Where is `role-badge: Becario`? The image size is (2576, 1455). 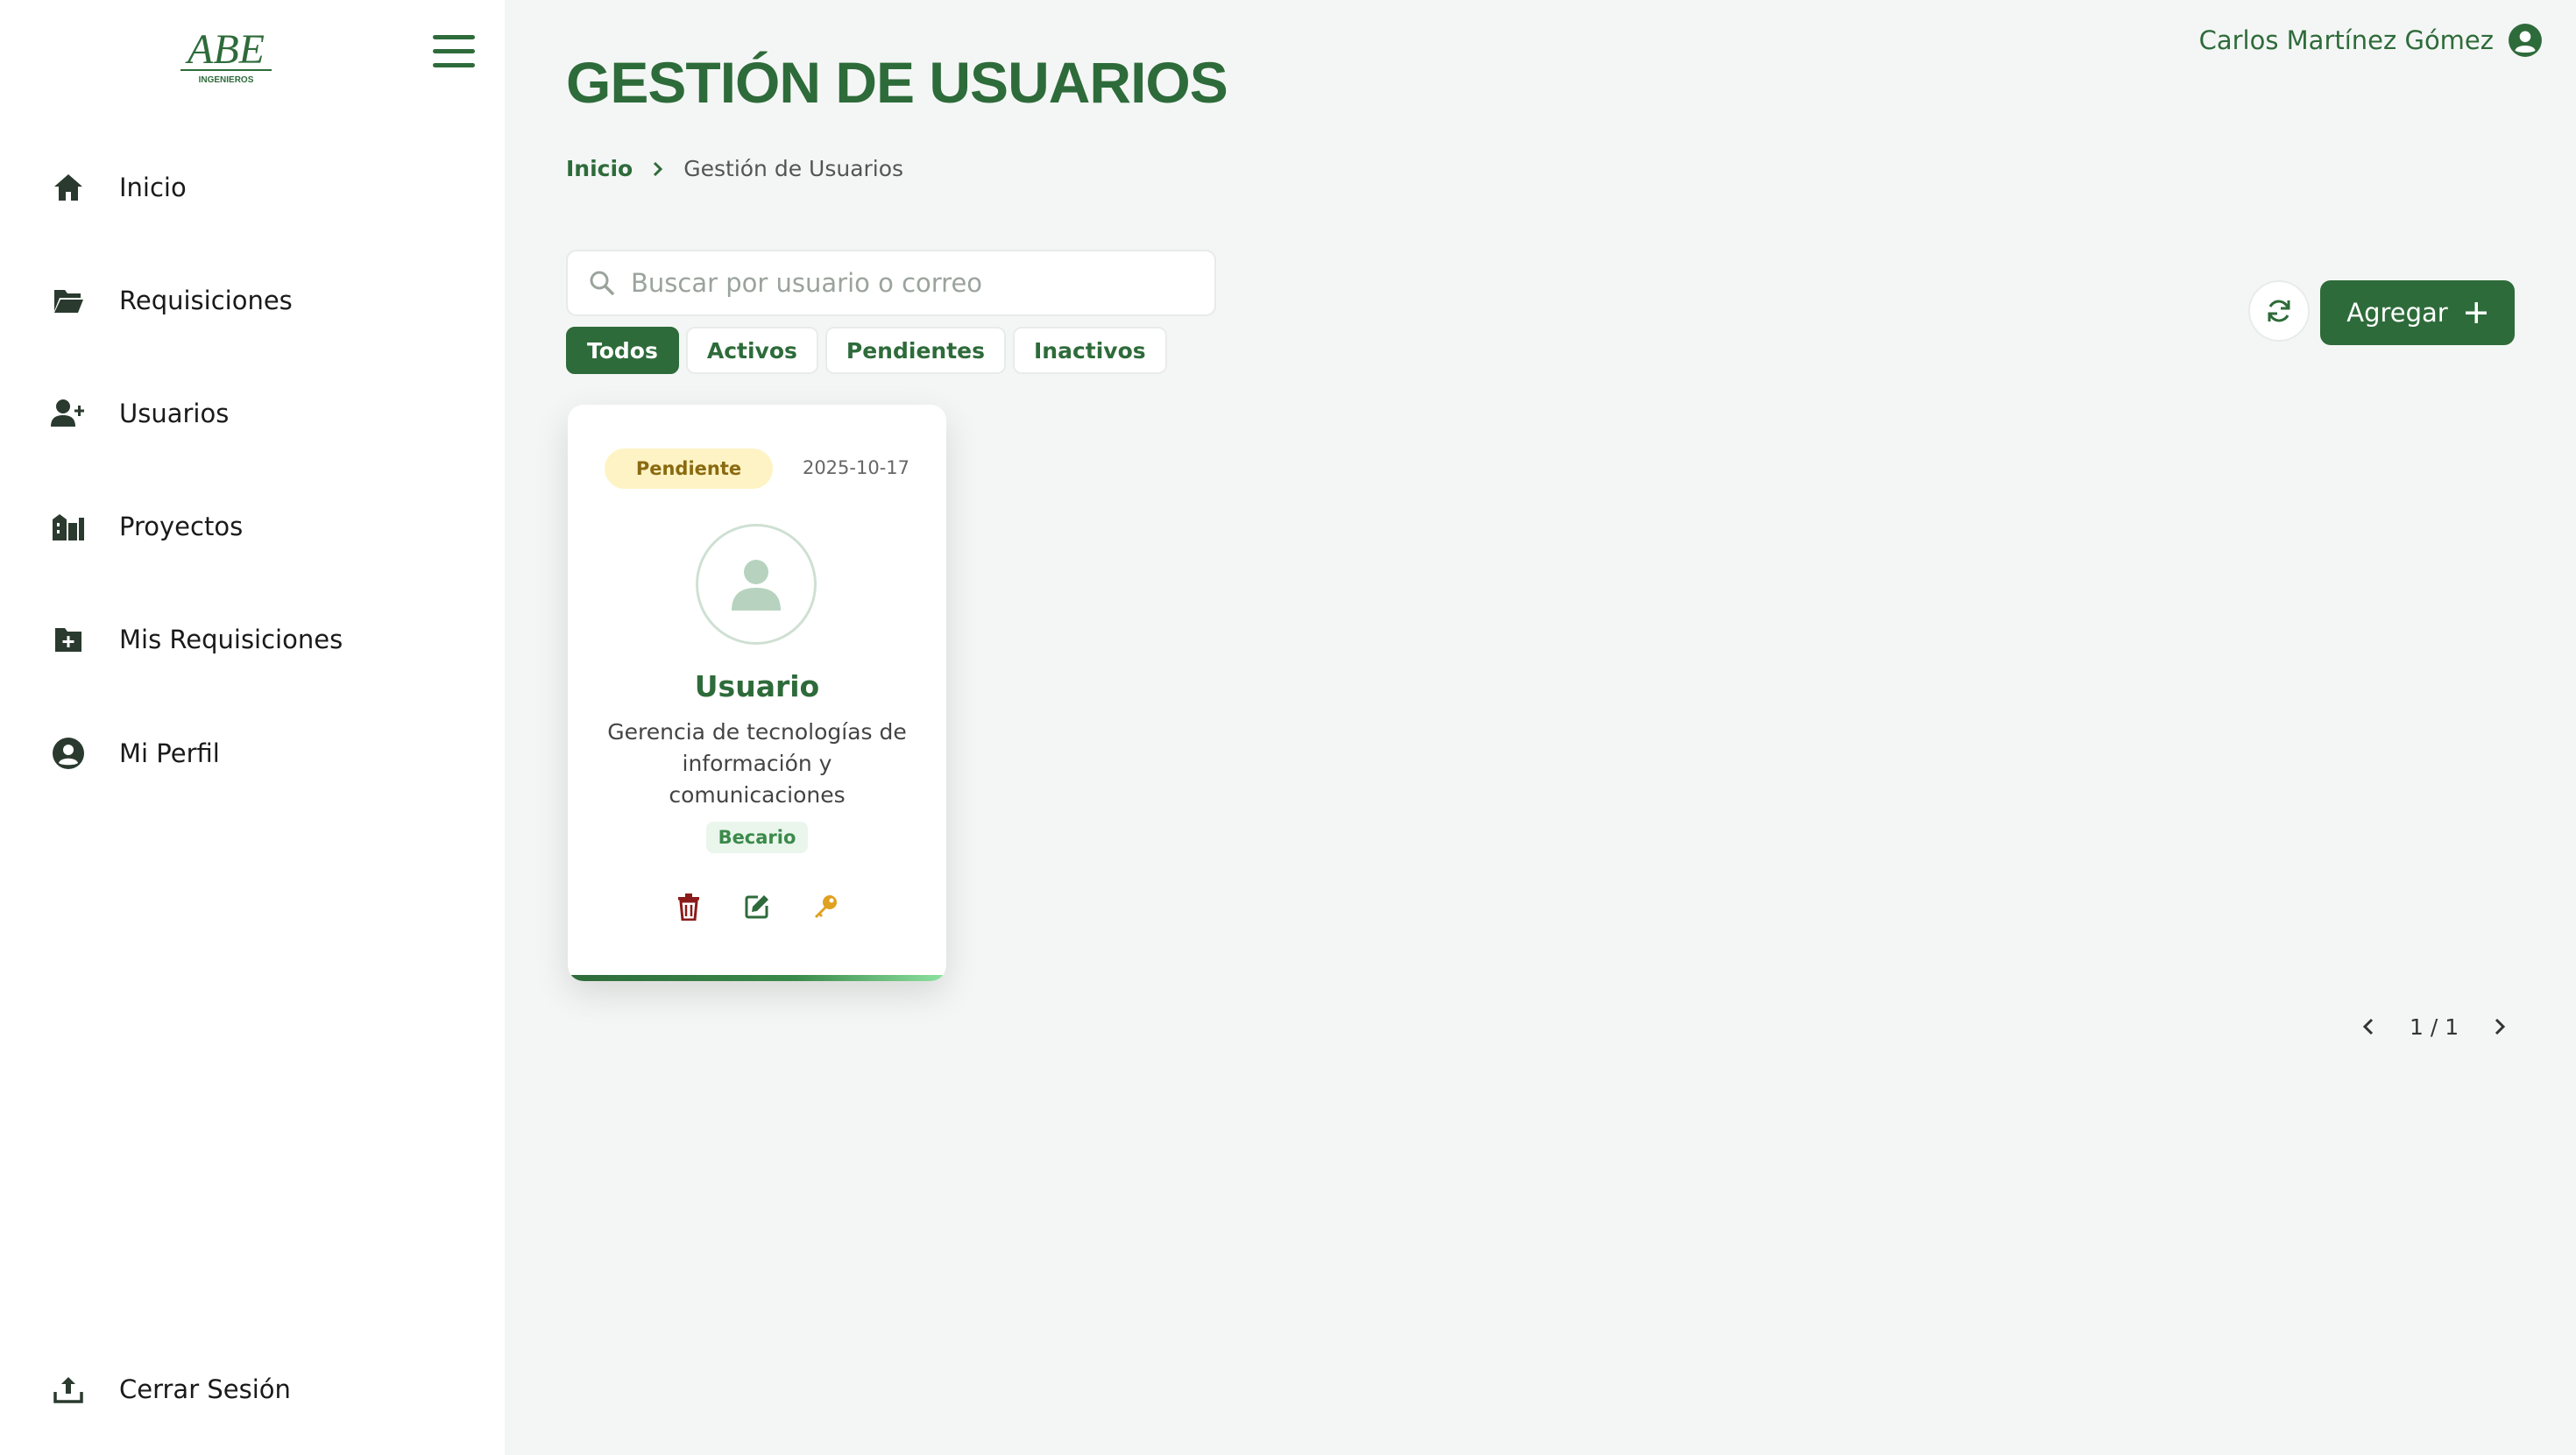 role-badge: Becario is located at coordinates (757, 837).